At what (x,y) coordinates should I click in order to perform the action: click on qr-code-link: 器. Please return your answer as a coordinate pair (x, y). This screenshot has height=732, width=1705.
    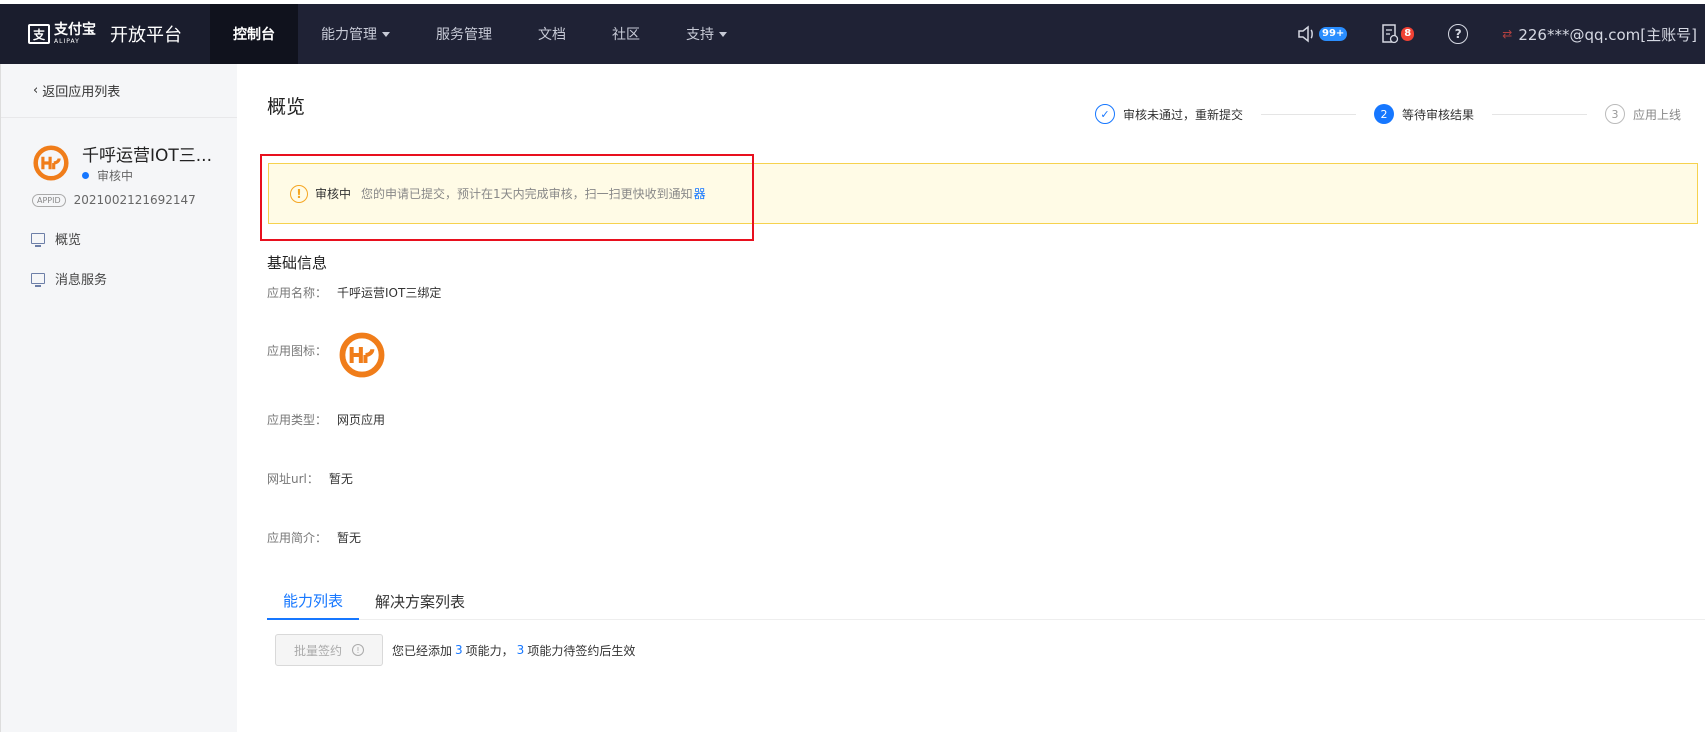
    Looking at the image, I should click on (700, 193).